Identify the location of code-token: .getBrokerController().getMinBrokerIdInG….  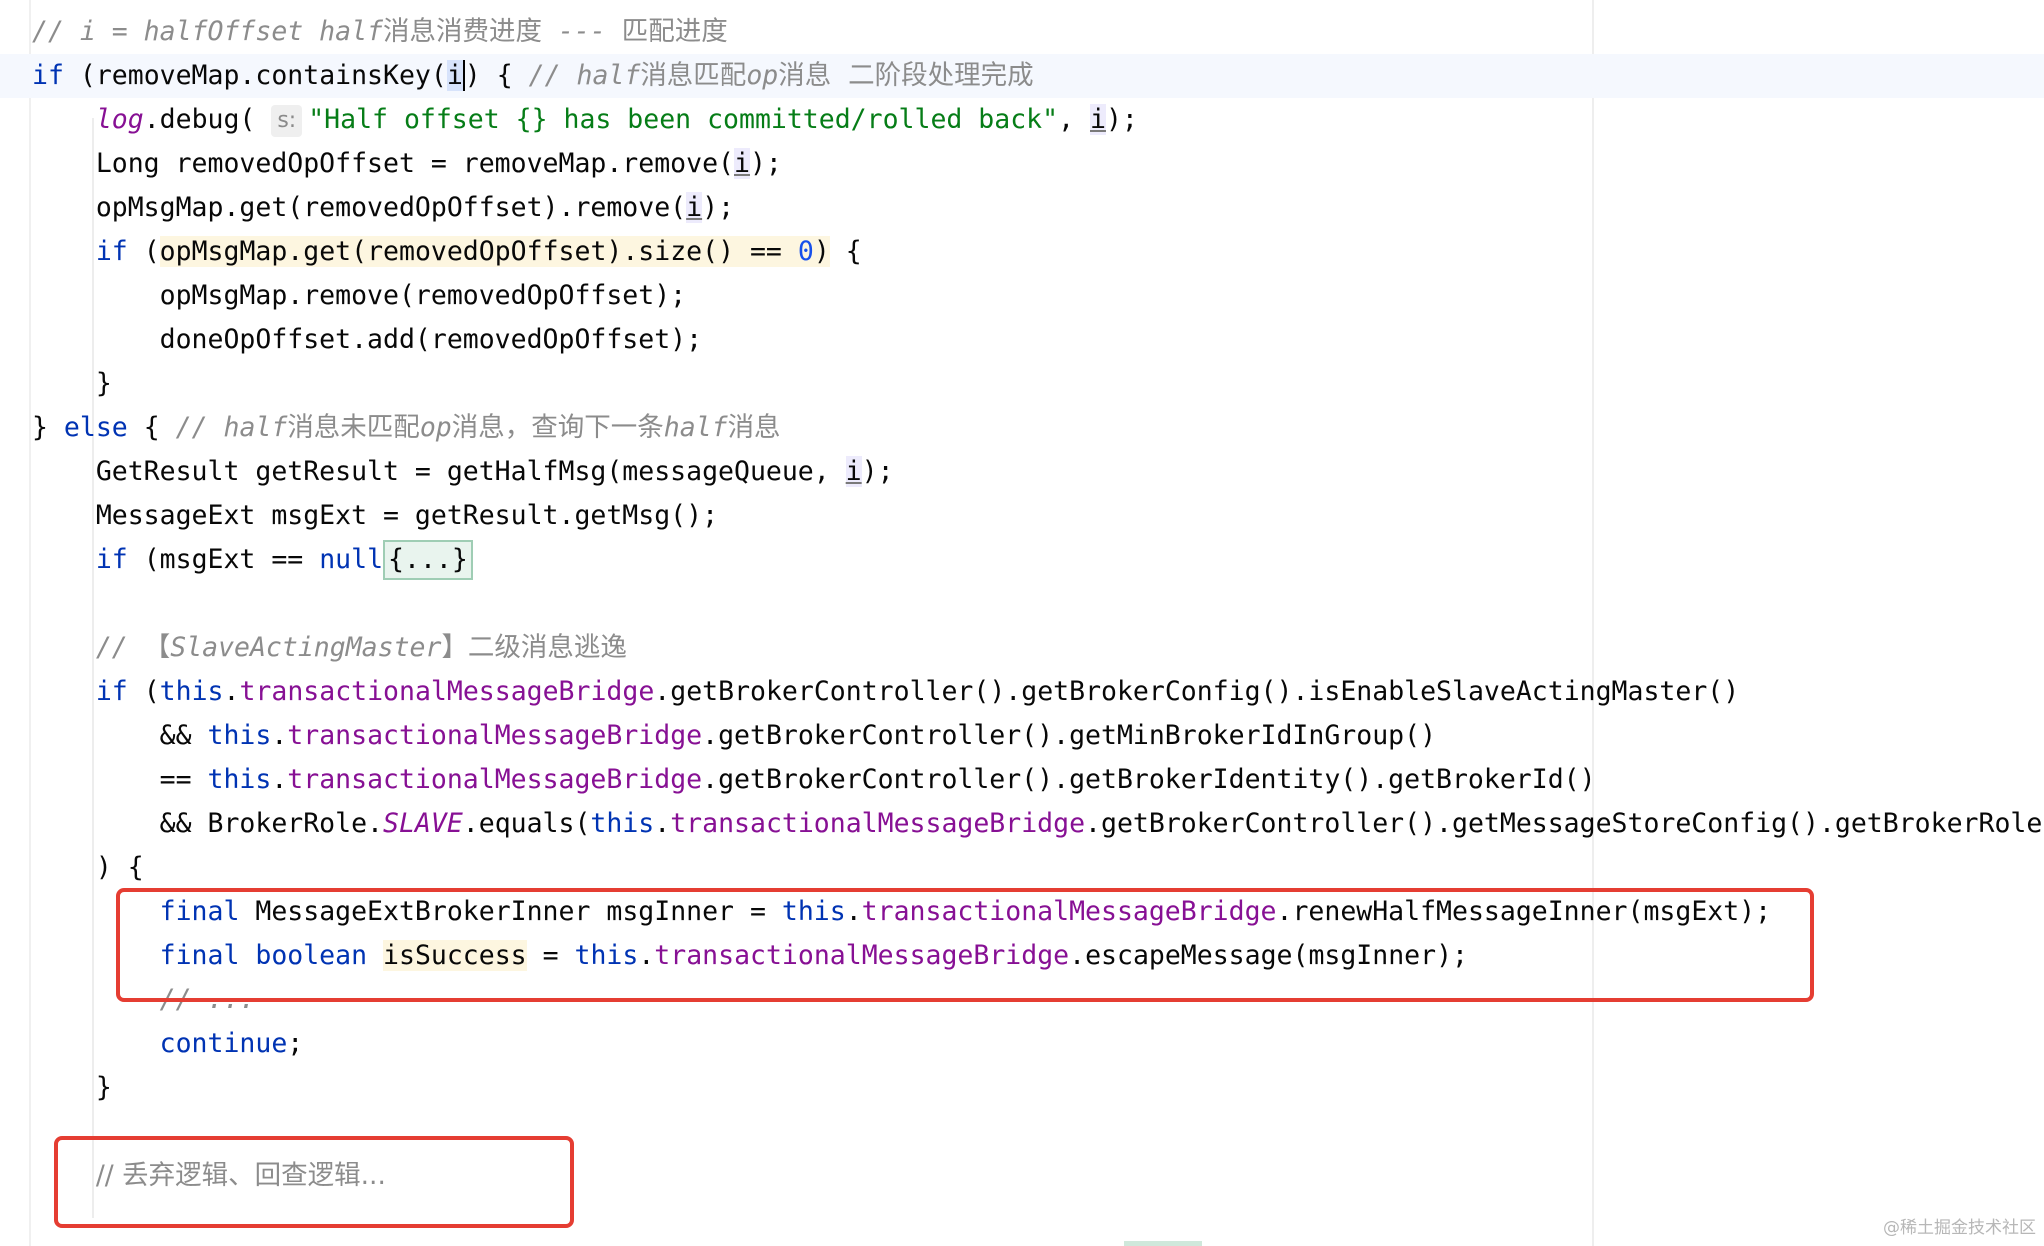
(1069, 735).